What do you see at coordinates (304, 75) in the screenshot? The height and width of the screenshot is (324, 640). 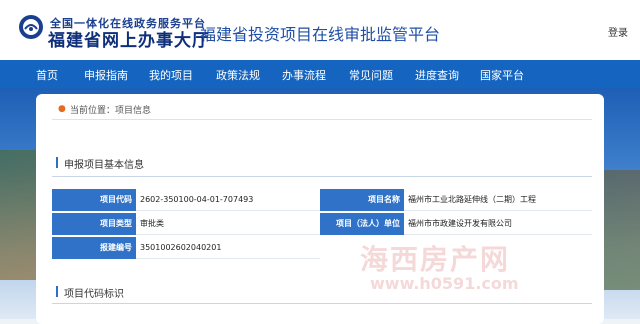 I see `nav-item-process: 办事流程` at bounding box center [304, 75].